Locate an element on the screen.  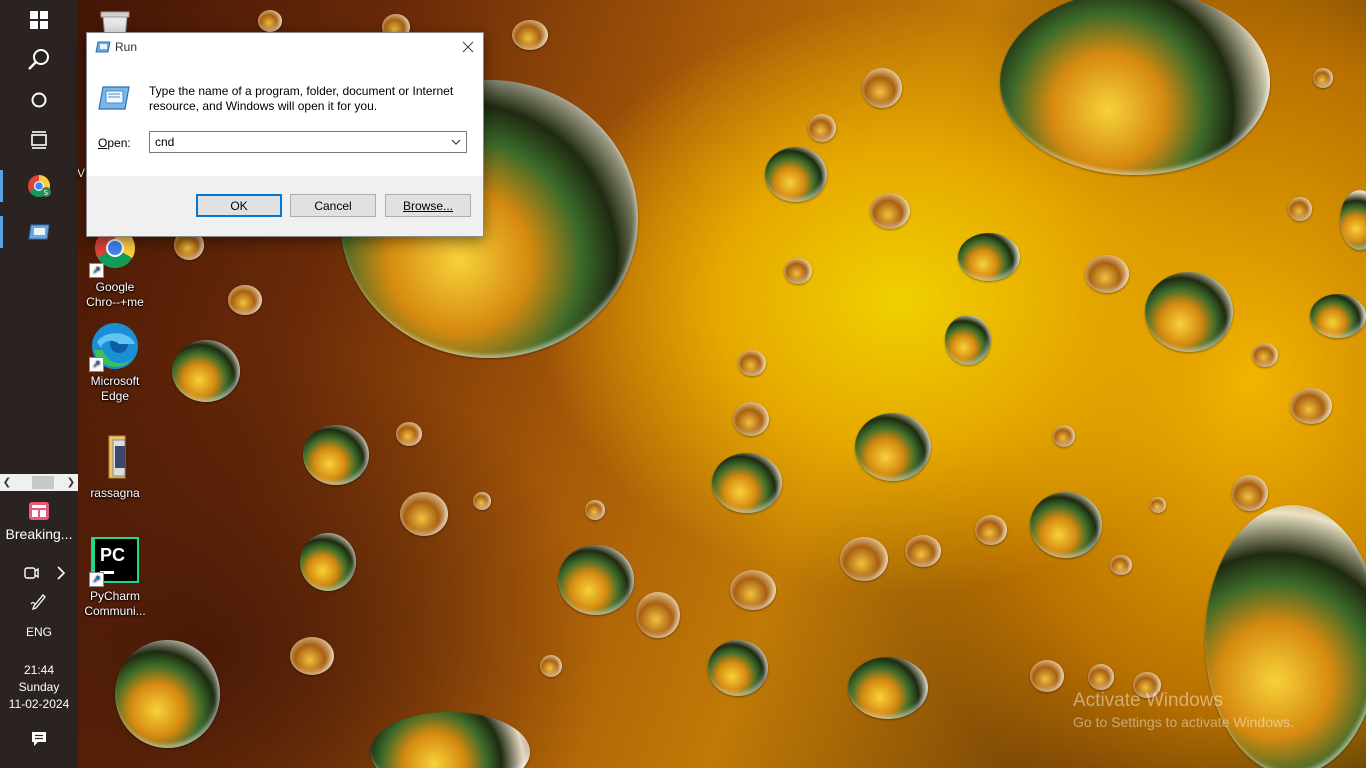
start-button is located at coordinates (39, 20).